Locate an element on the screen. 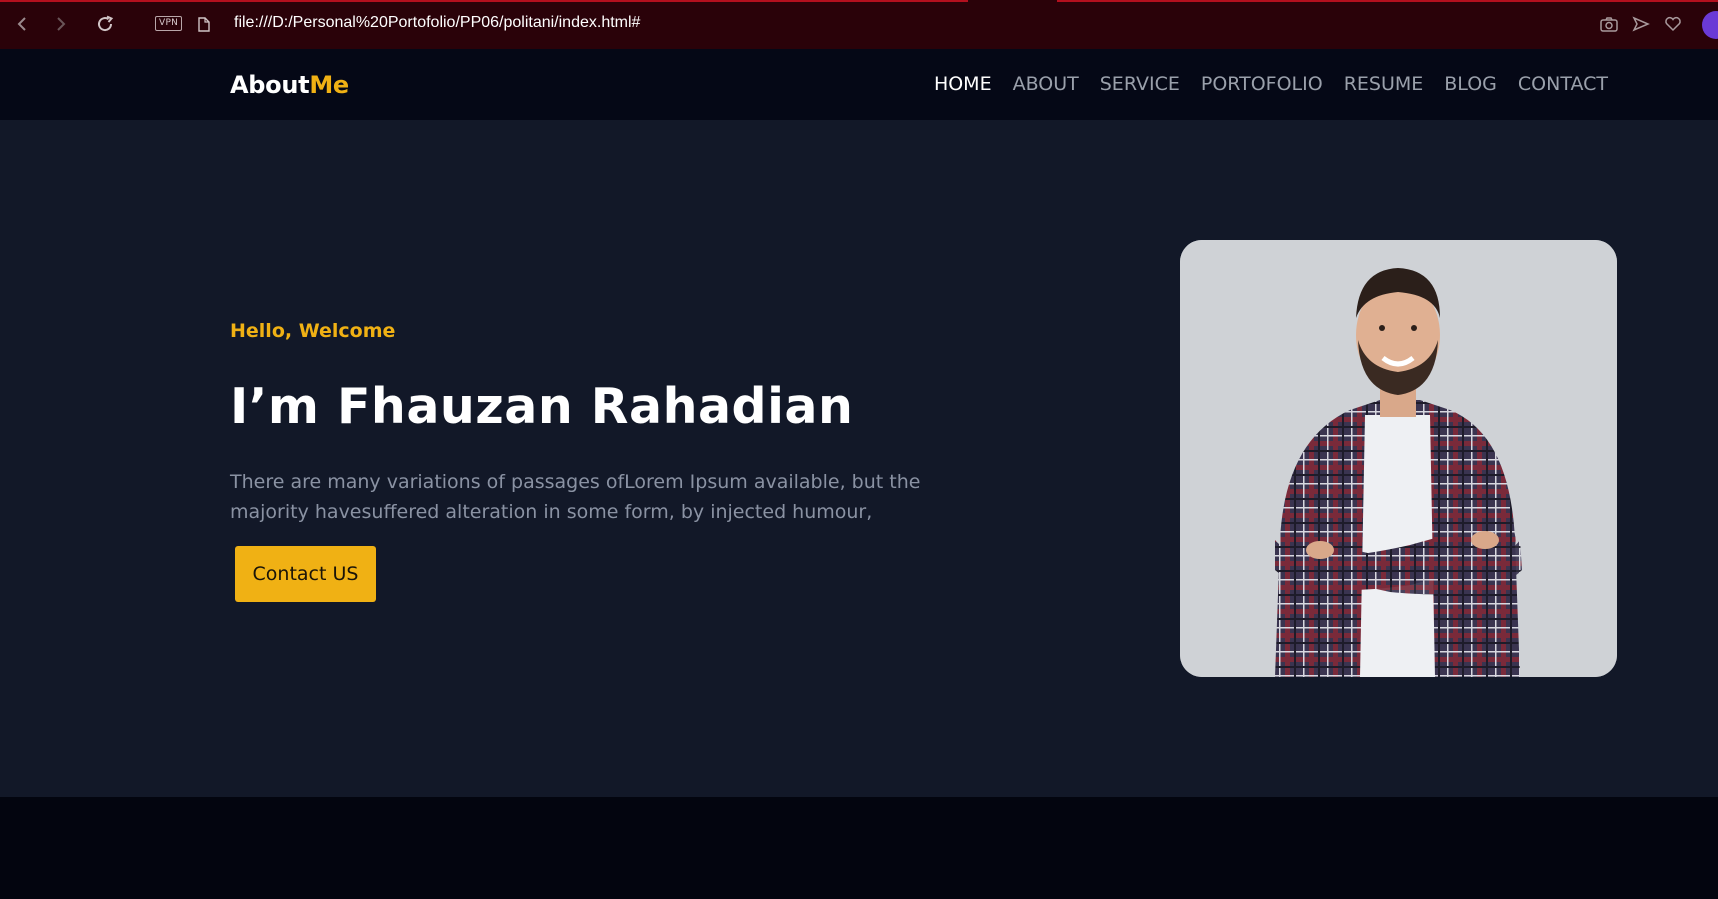 The height and width of the screenshot is (899, 1718). nav-service: SERVICE is located at coordinates (1140, 84).